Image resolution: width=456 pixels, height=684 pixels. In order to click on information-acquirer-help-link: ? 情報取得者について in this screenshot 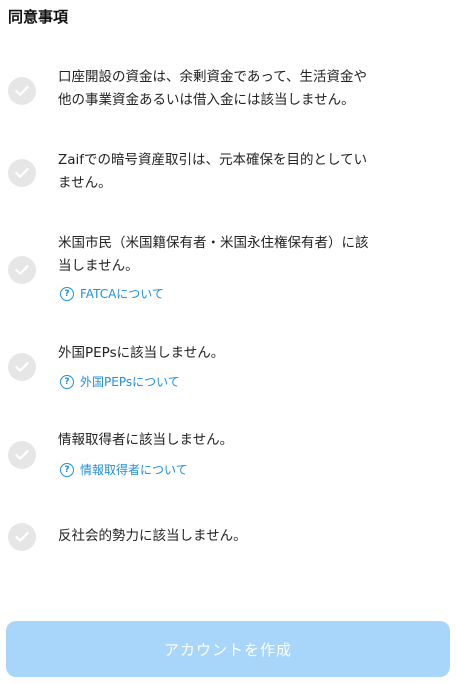, I will do `click(124, 470)`.